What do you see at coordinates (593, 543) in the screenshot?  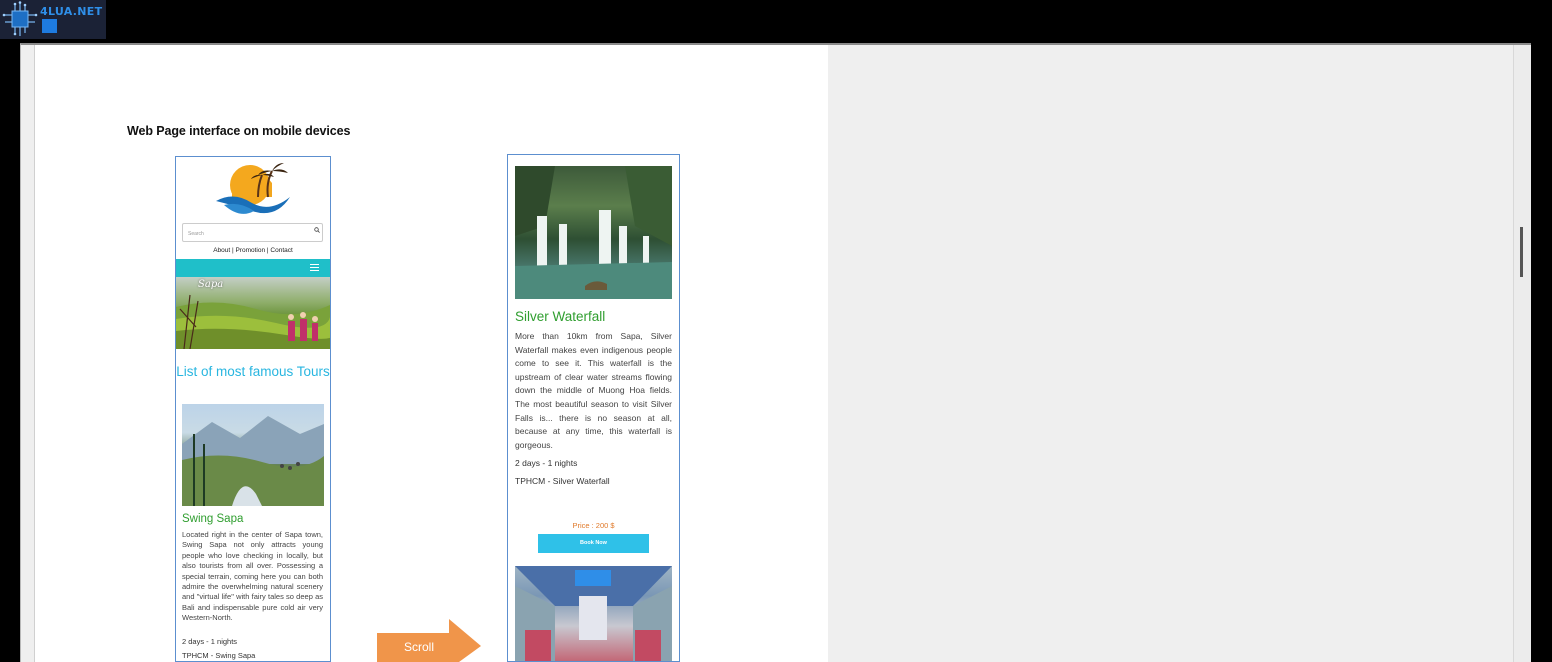 I see `book-now-button: Book Now` at bounding box center [593, 543].